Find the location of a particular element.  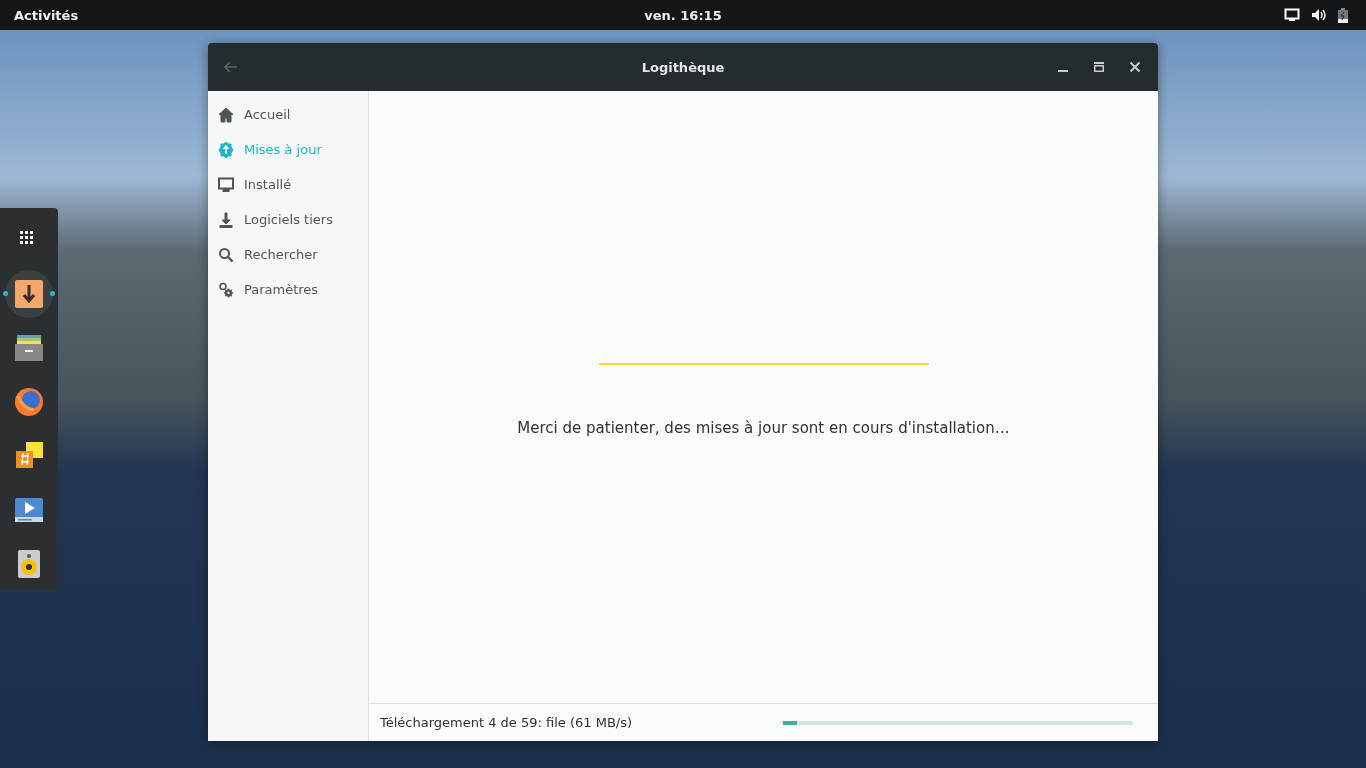

close-icon is located at coordinates (1135, 67).